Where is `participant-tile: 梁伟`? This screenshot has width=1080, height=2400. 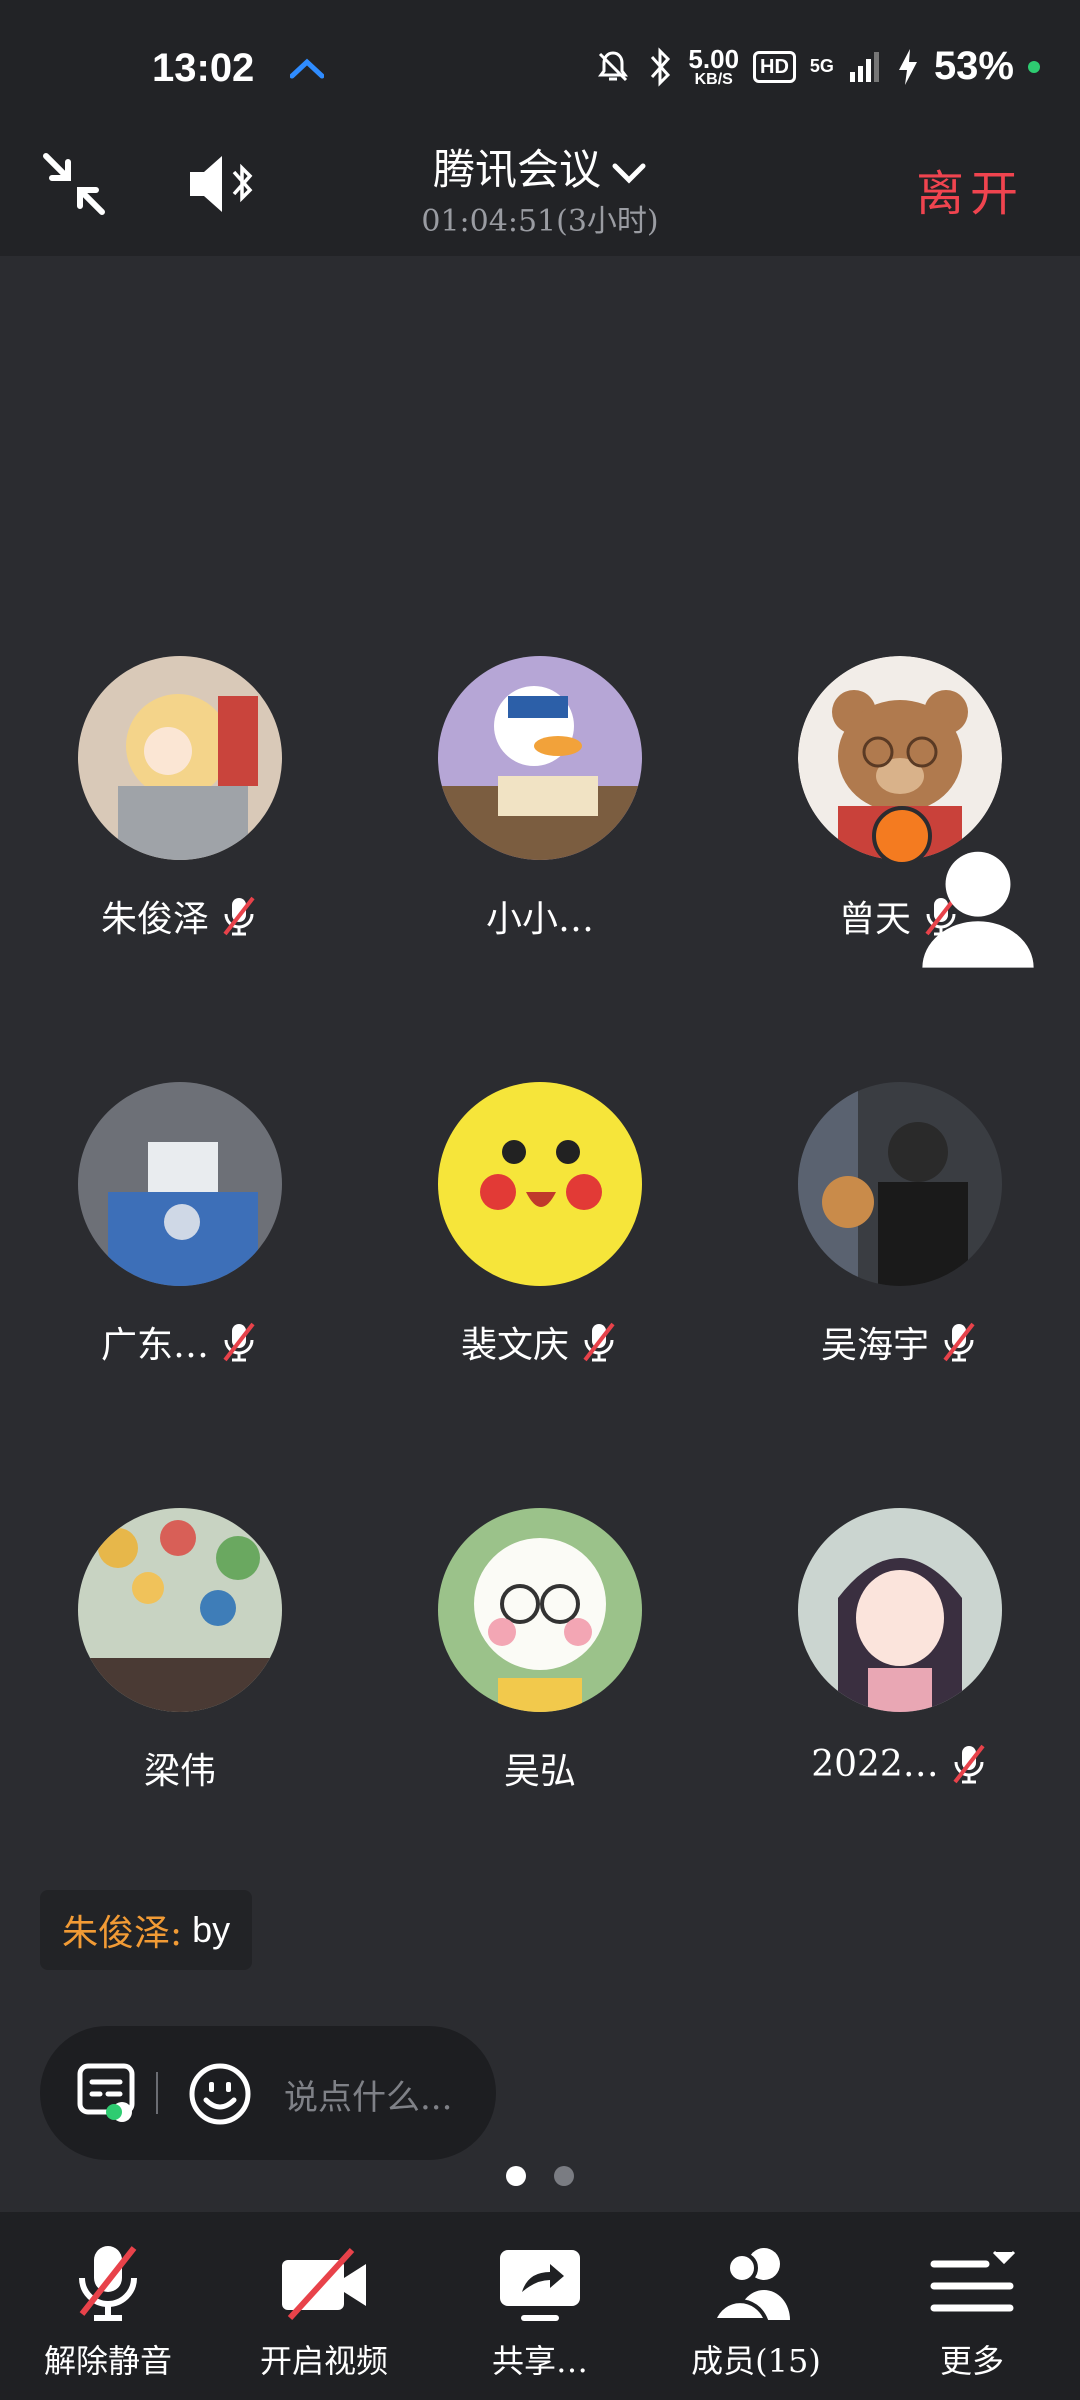
participant-tile: 梁伟 is located at coordinates (180, 1651).